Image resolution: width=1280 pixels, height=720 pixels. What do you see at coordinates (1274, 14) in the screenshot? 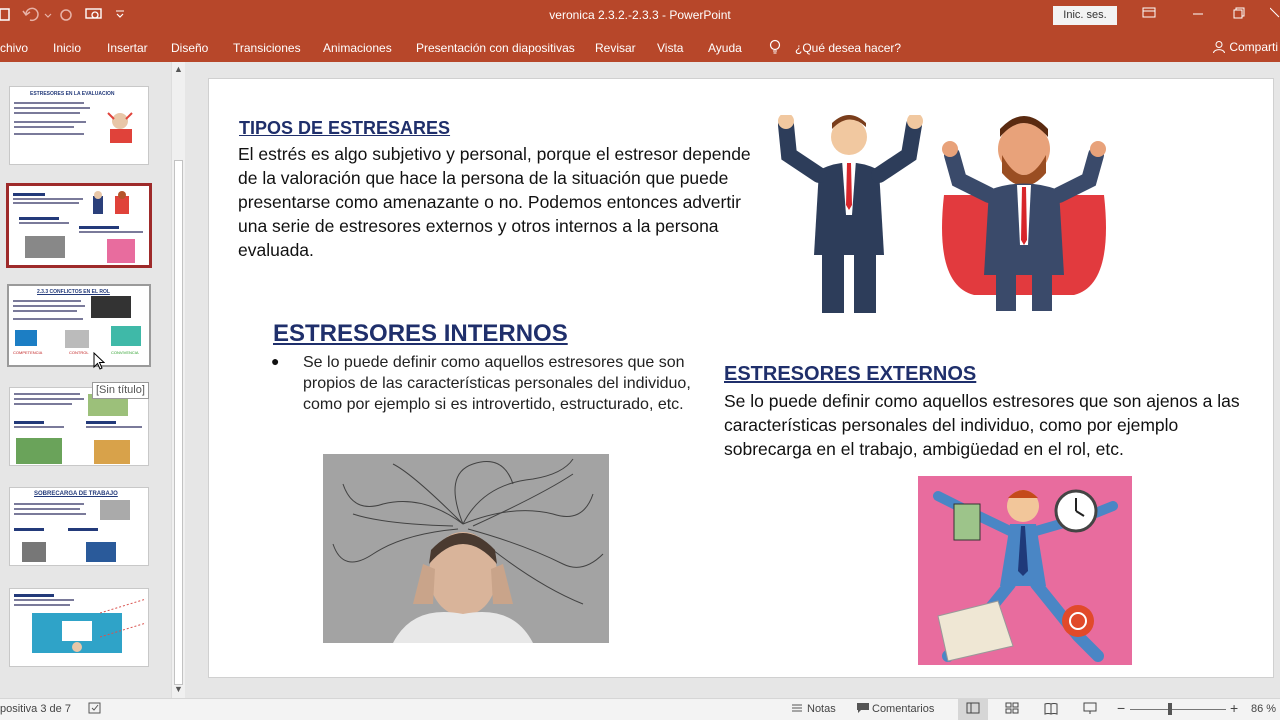
I see `close-icon` at bounding box center [1274, 14].